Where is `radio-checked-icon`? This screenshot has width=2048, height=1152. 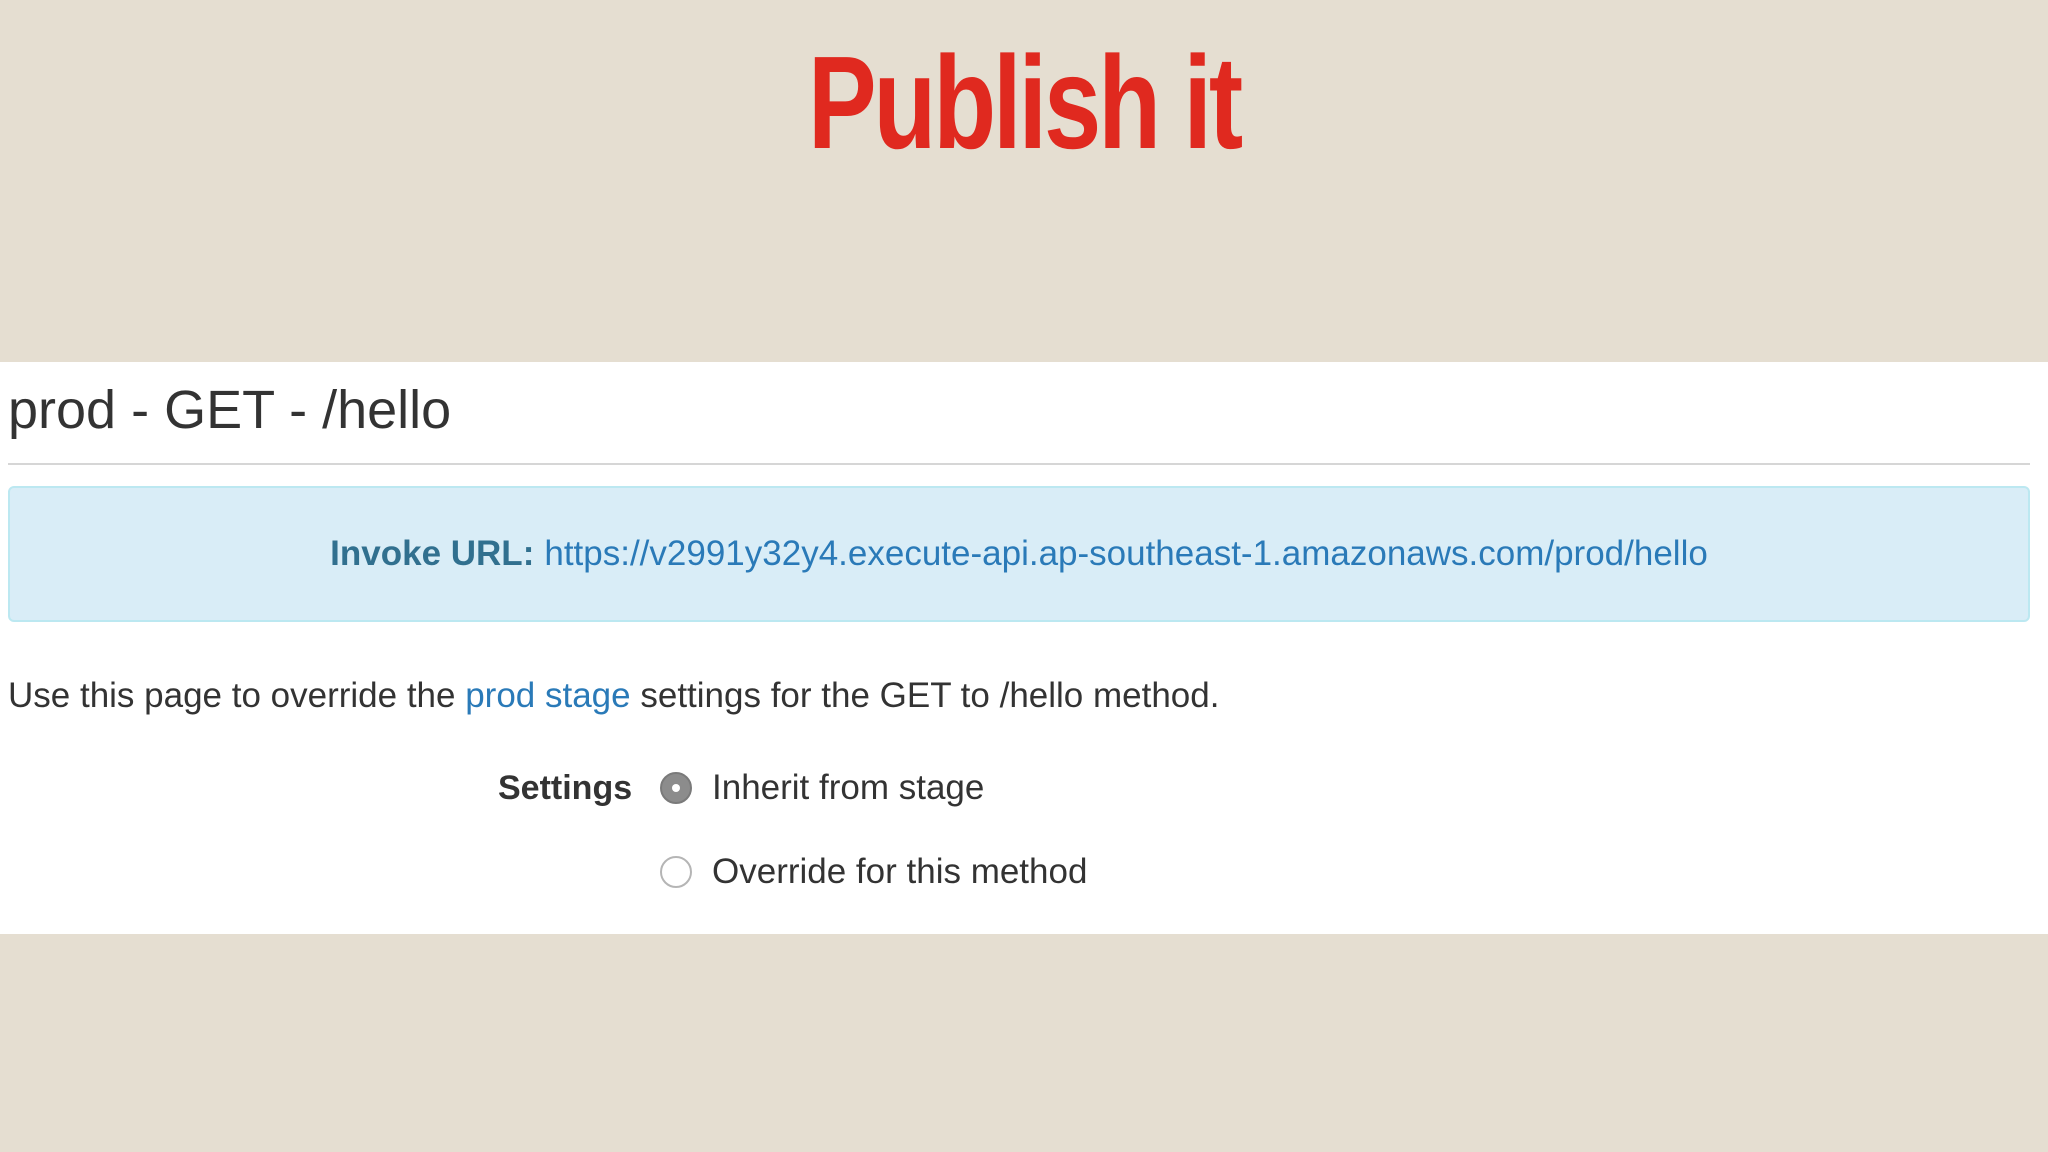
radio-checked-icon is located at coordinates (676, 788).